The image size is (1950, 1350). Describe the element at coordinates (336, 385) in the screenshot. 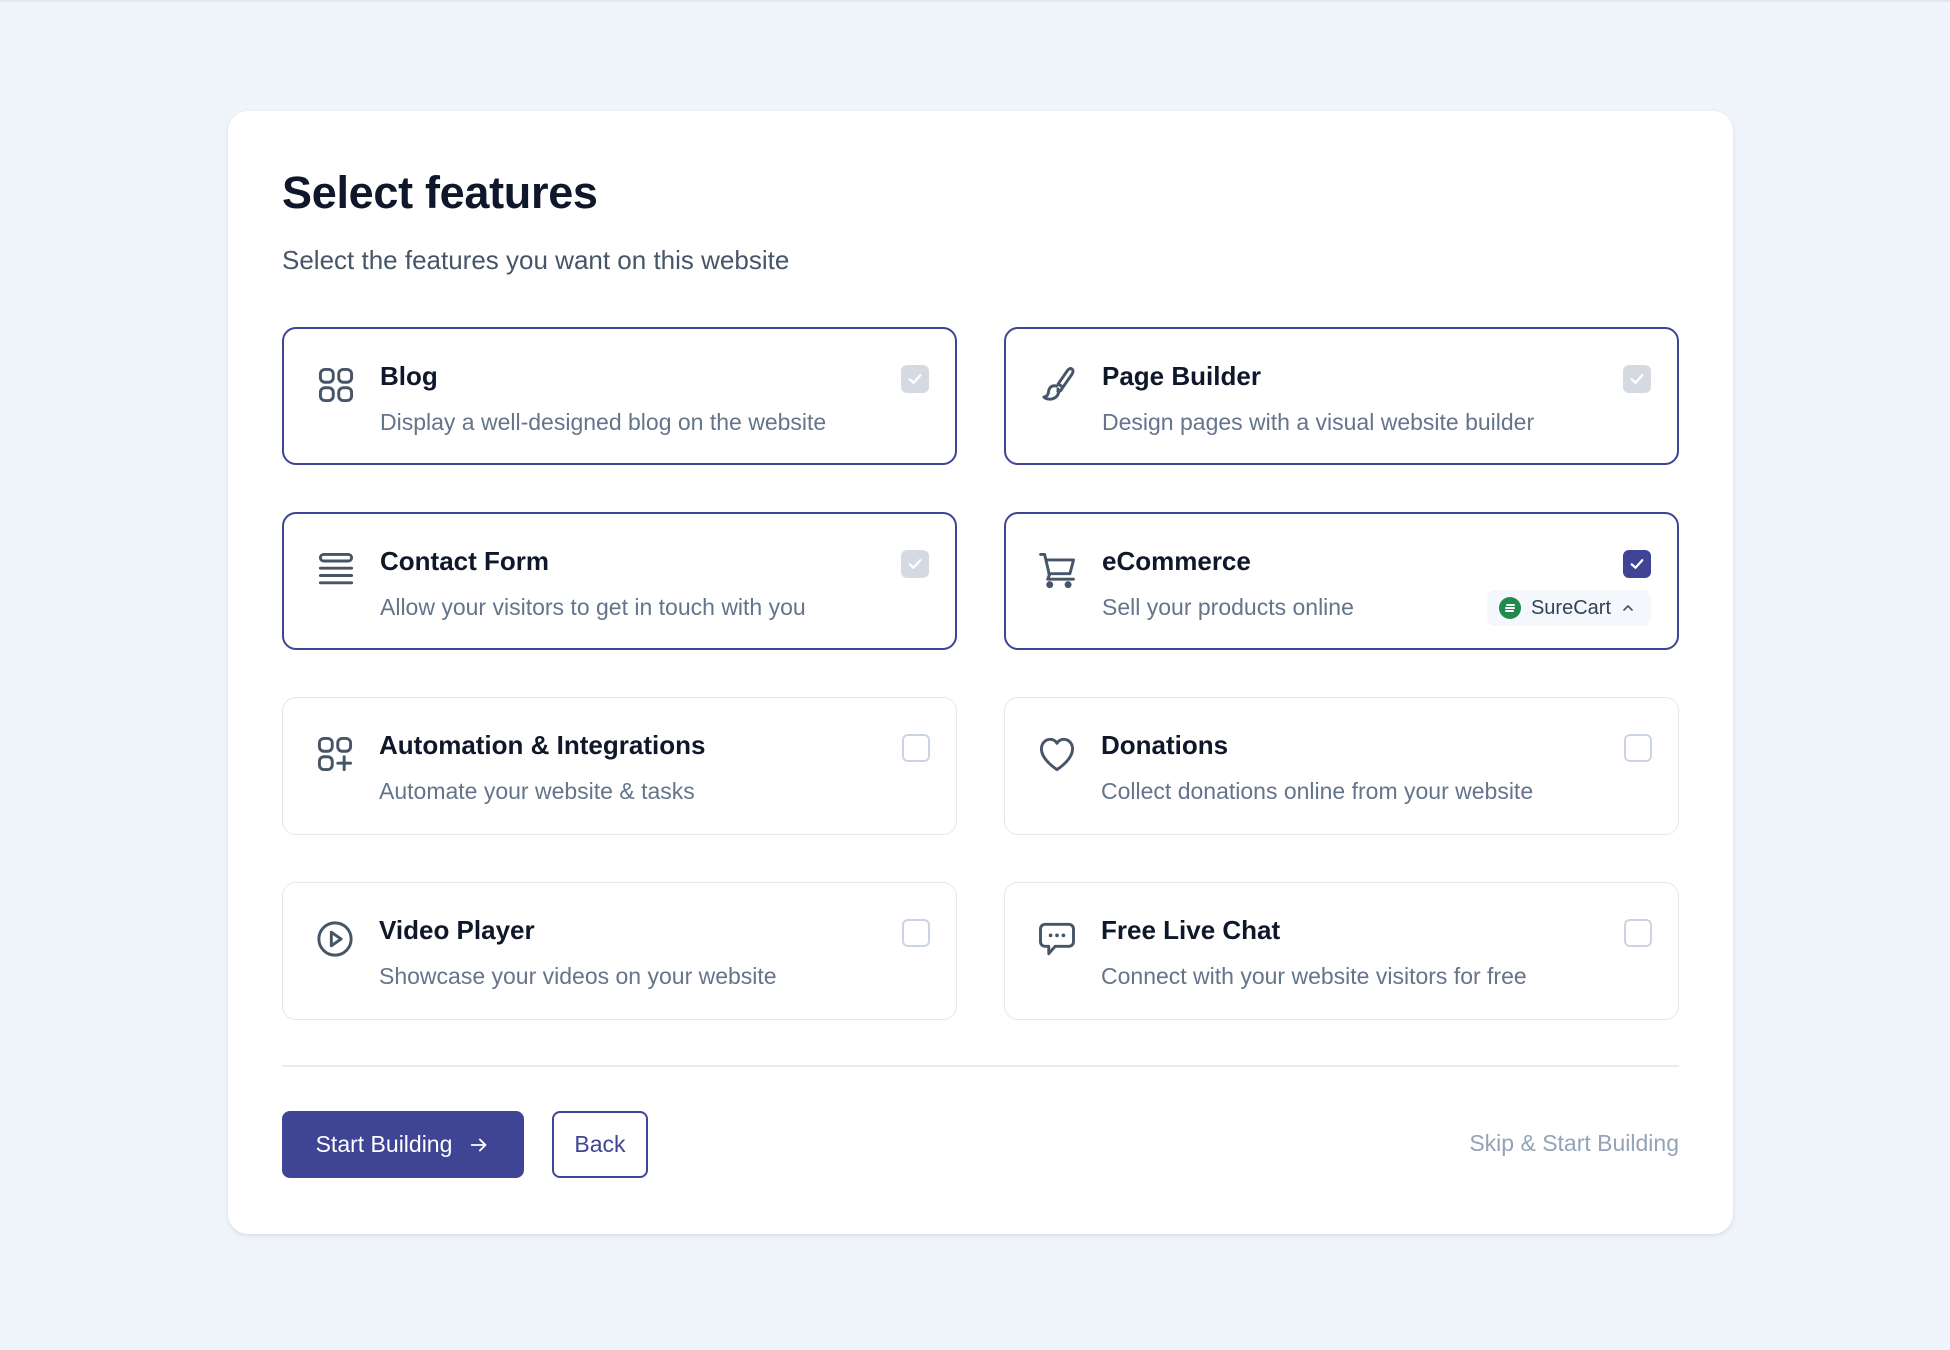

I see `grid-icon` at that location.